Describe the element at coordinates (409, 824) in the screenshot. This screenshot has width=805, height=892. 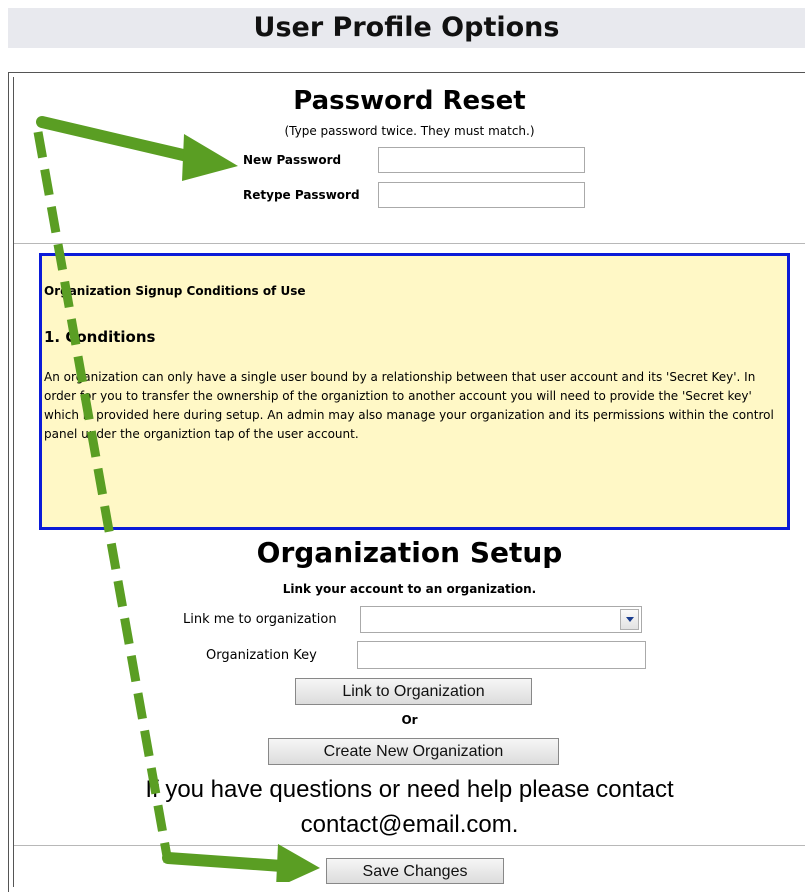
I see `contact-email: contact@email.com.` at that location.